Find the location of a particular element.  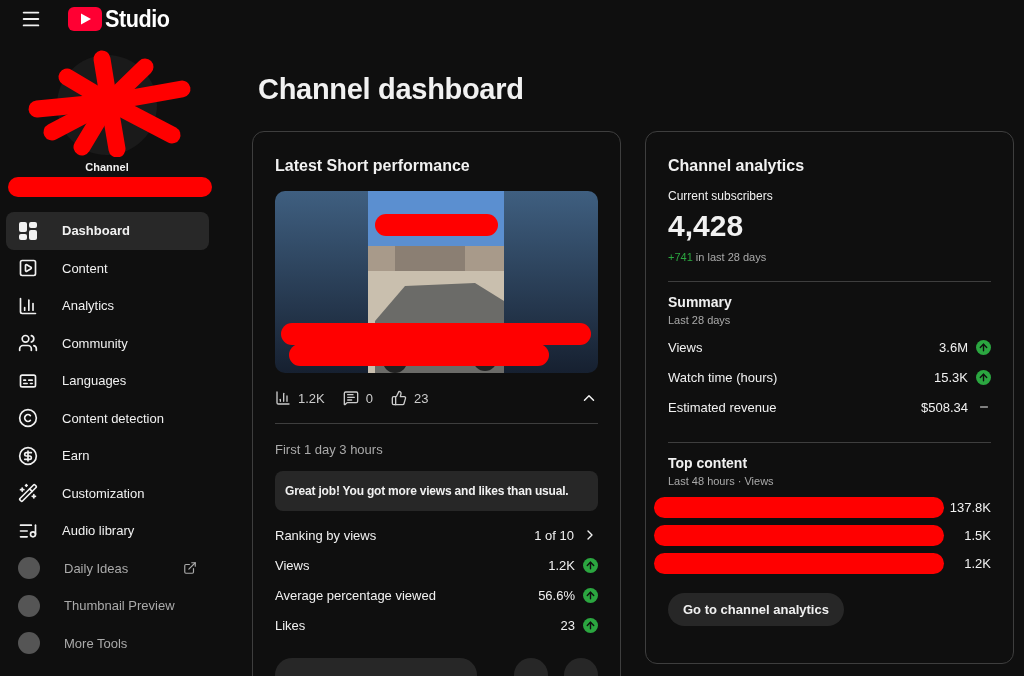

dashboard-icon is located at coordinates (28, 230).